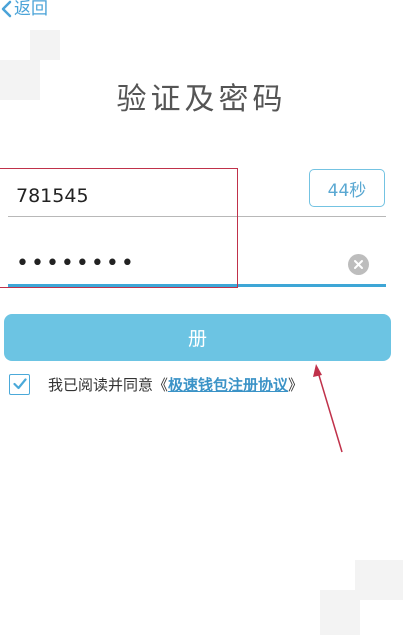  Describe the element at coordinates (201, 99) in the screenshot. I see `page-title: 验证及密码` at that location.